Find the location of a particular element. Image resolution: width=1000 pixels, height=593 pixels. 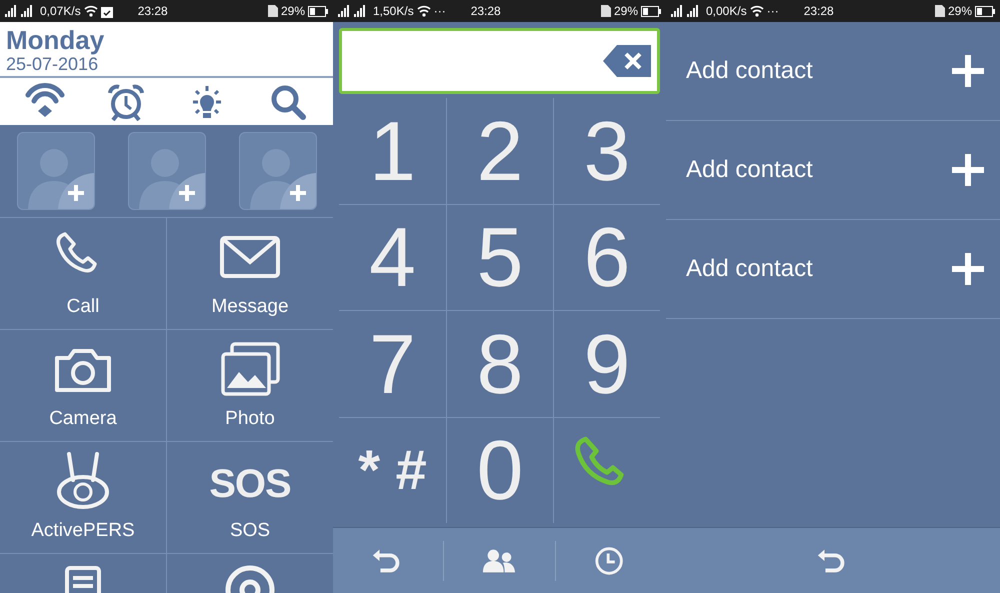

network-speed: 0,00K/s is located at coordinates (726, 11).